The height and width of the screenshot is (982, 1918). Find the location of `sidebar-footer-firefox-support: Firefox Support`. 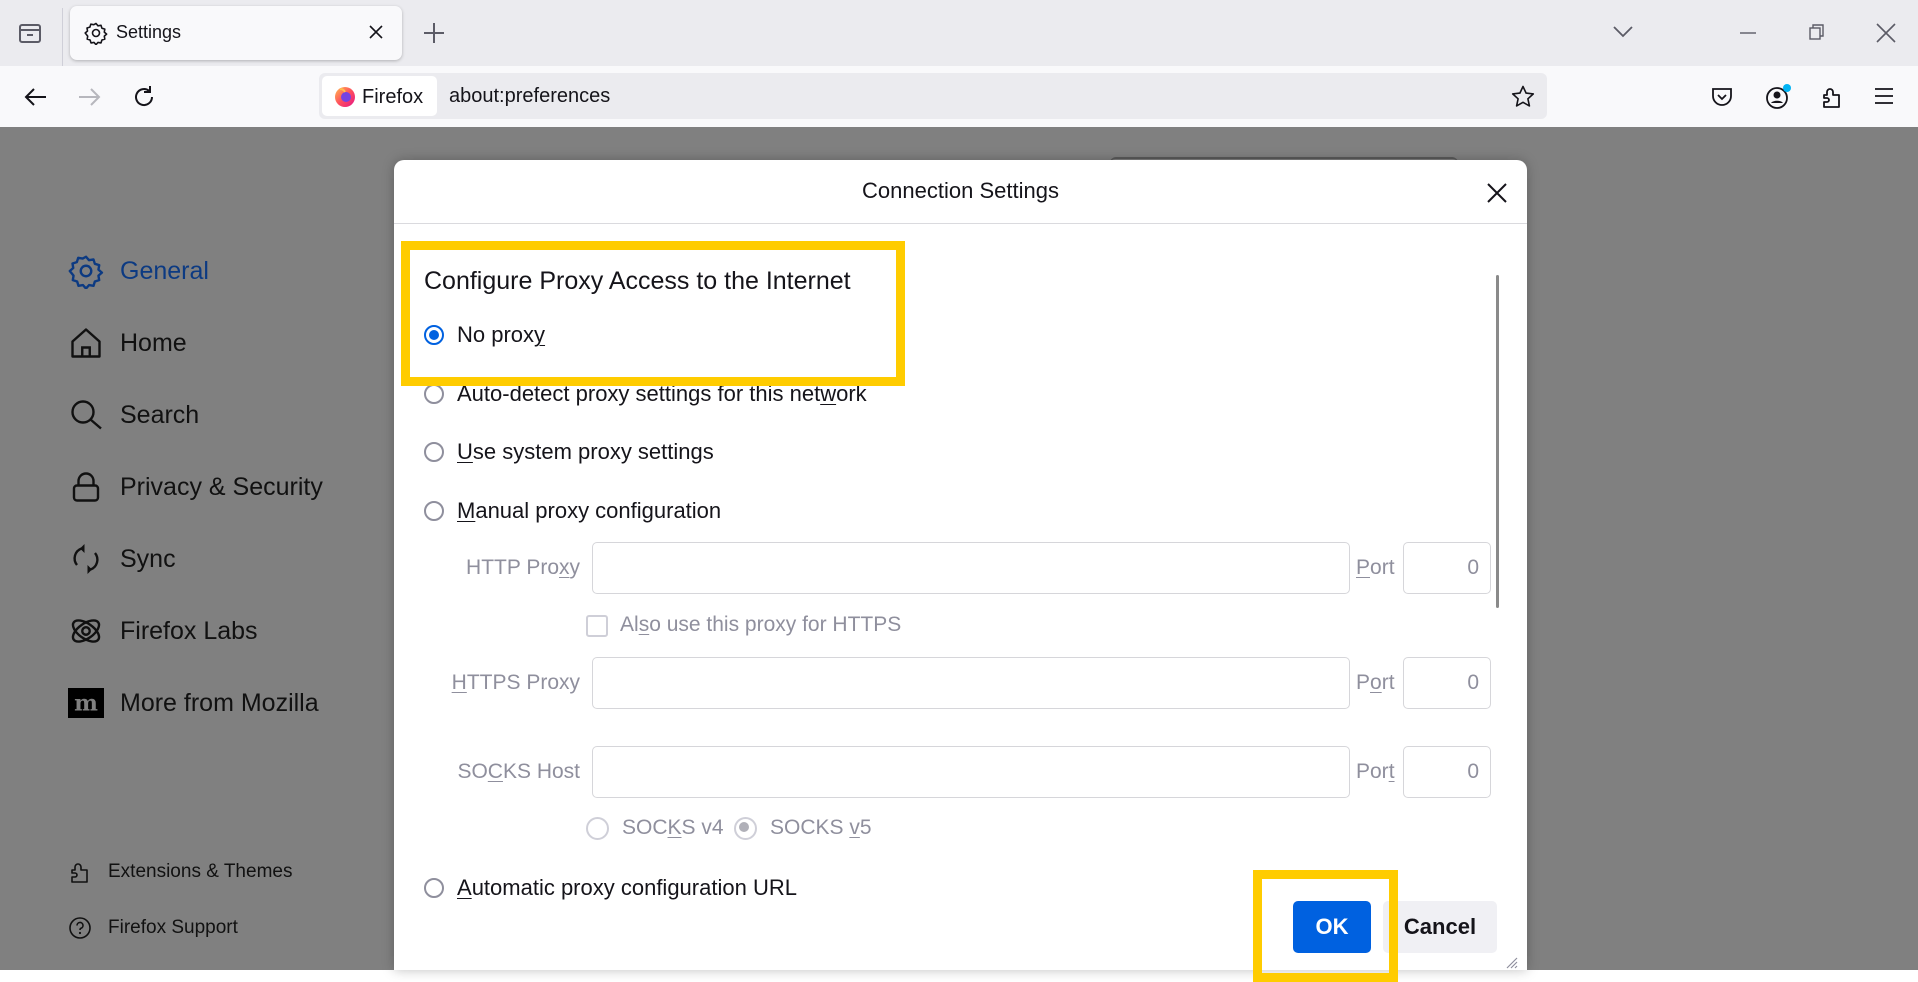

sidebar-footer-firefox-support: Firefox Support is located at coordinates (153, 928).